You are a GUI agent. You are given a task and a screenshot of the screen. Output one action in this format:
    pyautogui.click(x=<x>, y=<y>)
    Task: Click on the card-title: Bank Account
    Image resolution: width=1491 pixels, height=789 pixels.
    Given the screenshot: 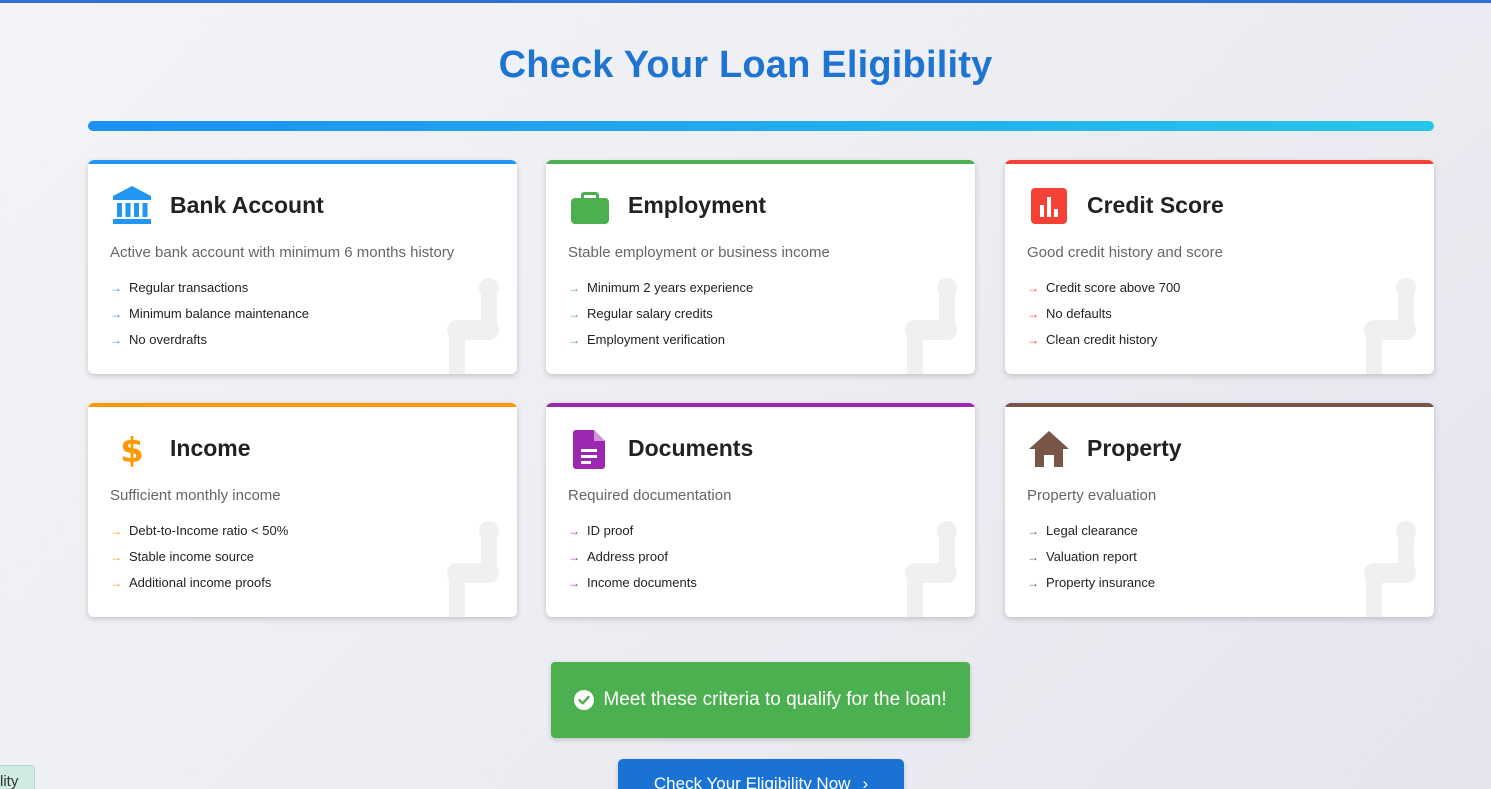 What is the action you would take?
    pyautogui.click(x=247, y=205)
    